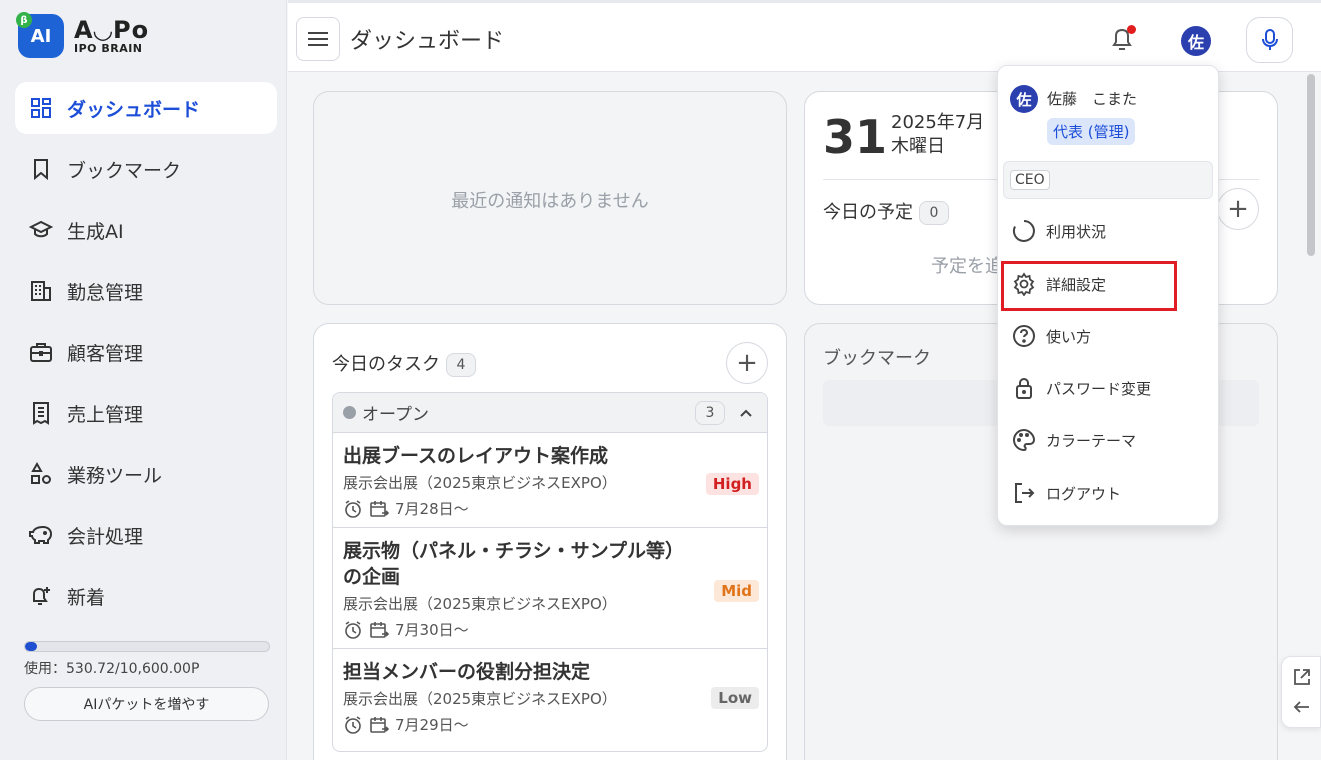  Describe the element at coordinates (105, 536) in the screenshot. I see `sidebar-item-label: 会計処理` at that location.